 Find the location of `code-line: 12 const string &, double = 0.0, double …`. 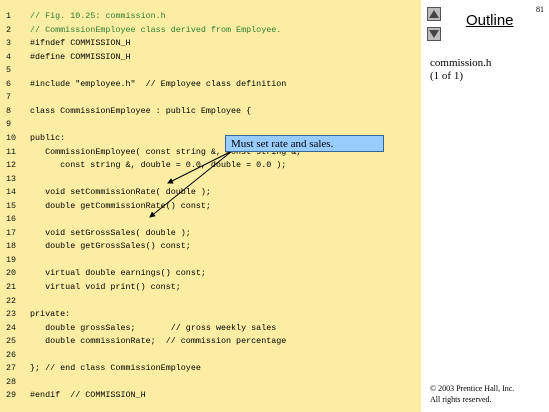

code-line: 12 const string &, double = 0.0, double … is located at coordinates (210, 165).